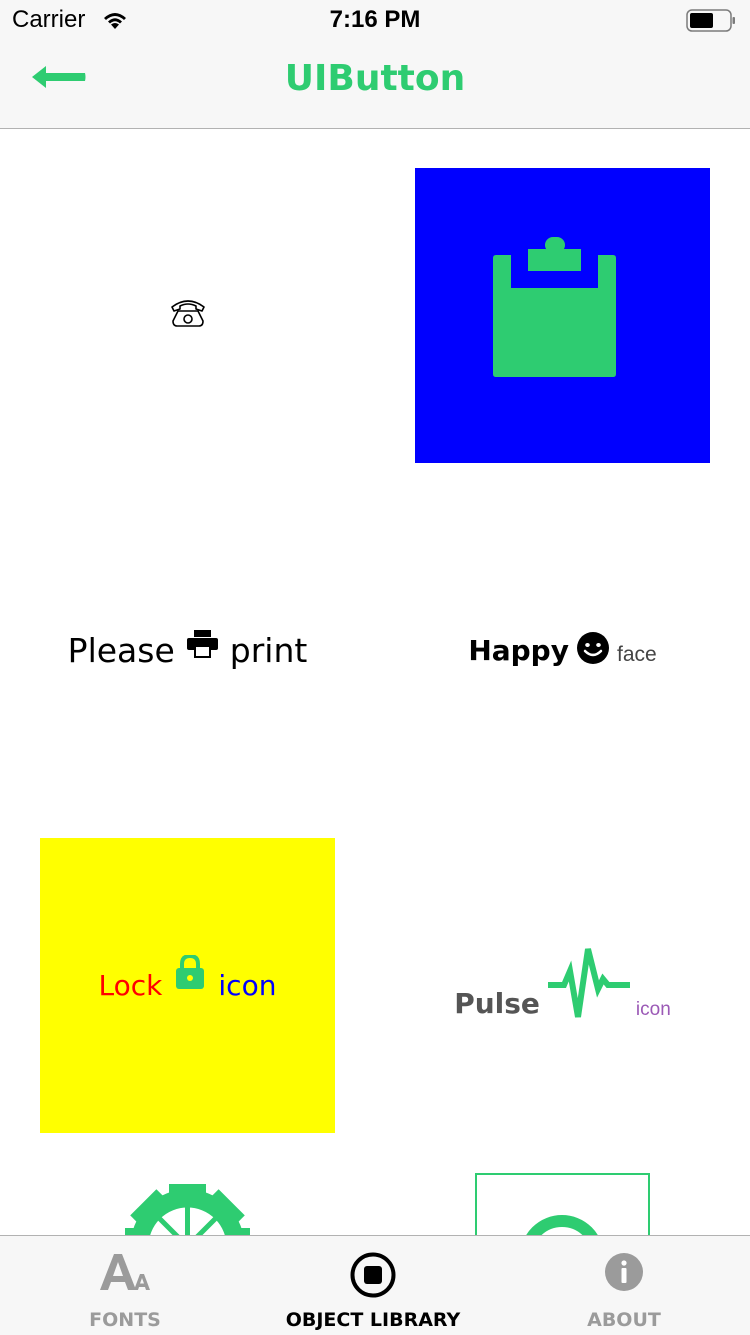 This screenshot has height=1335, width=750. I want to click on pulse-button-label-before: Pulse, so click(497, 1003).